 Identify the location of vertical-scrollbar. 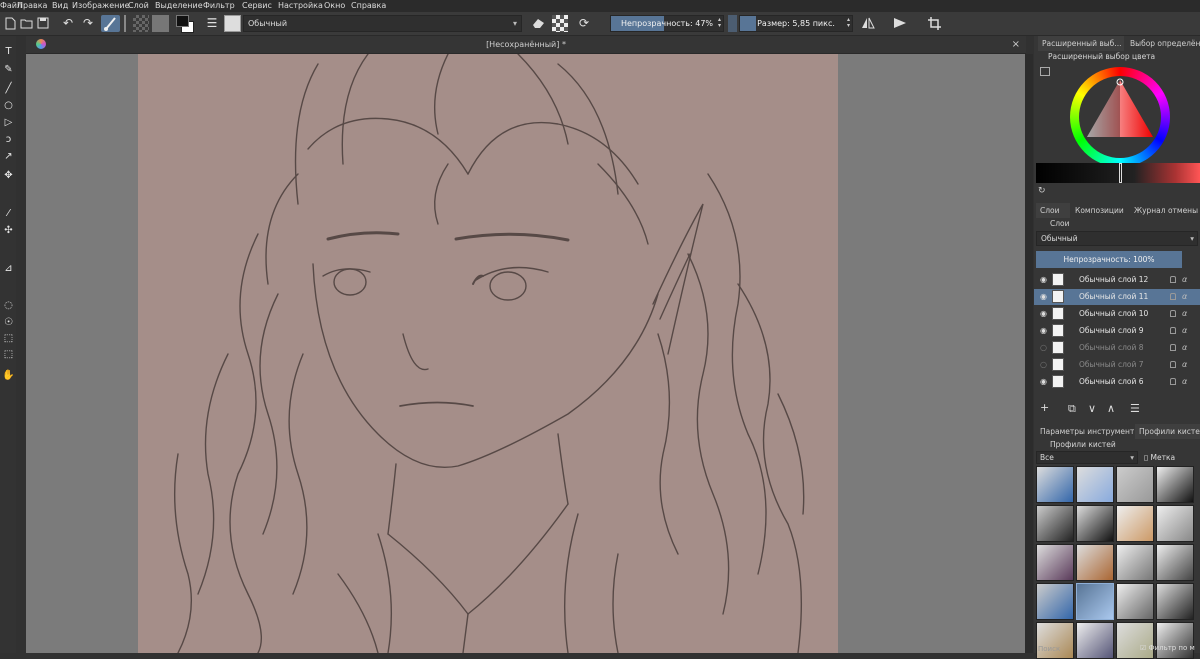
(1029, 353).